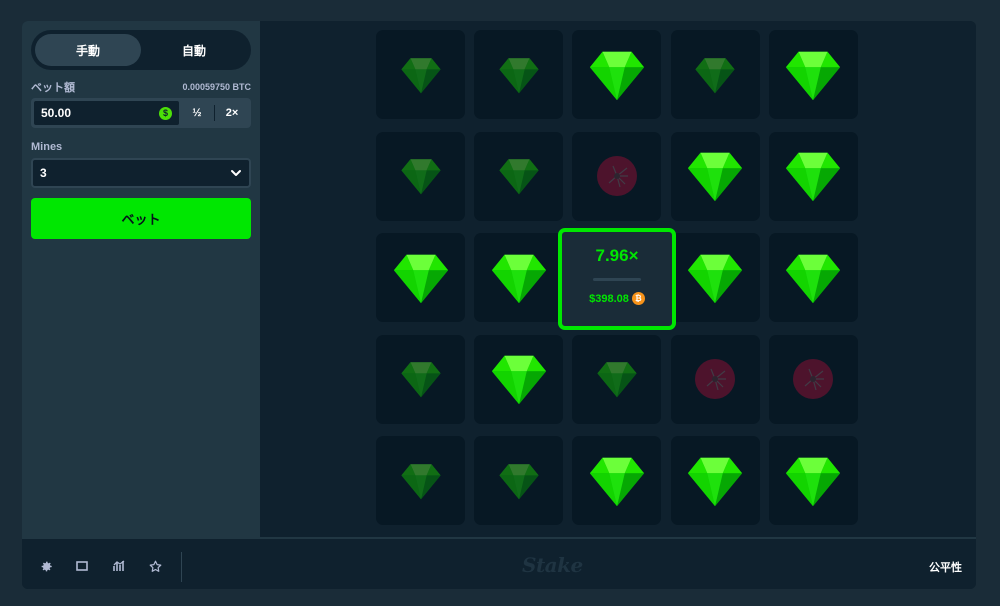 The width and height of the screenshot is (1000, 606). I want to click on win-divider, so click(617, 279).